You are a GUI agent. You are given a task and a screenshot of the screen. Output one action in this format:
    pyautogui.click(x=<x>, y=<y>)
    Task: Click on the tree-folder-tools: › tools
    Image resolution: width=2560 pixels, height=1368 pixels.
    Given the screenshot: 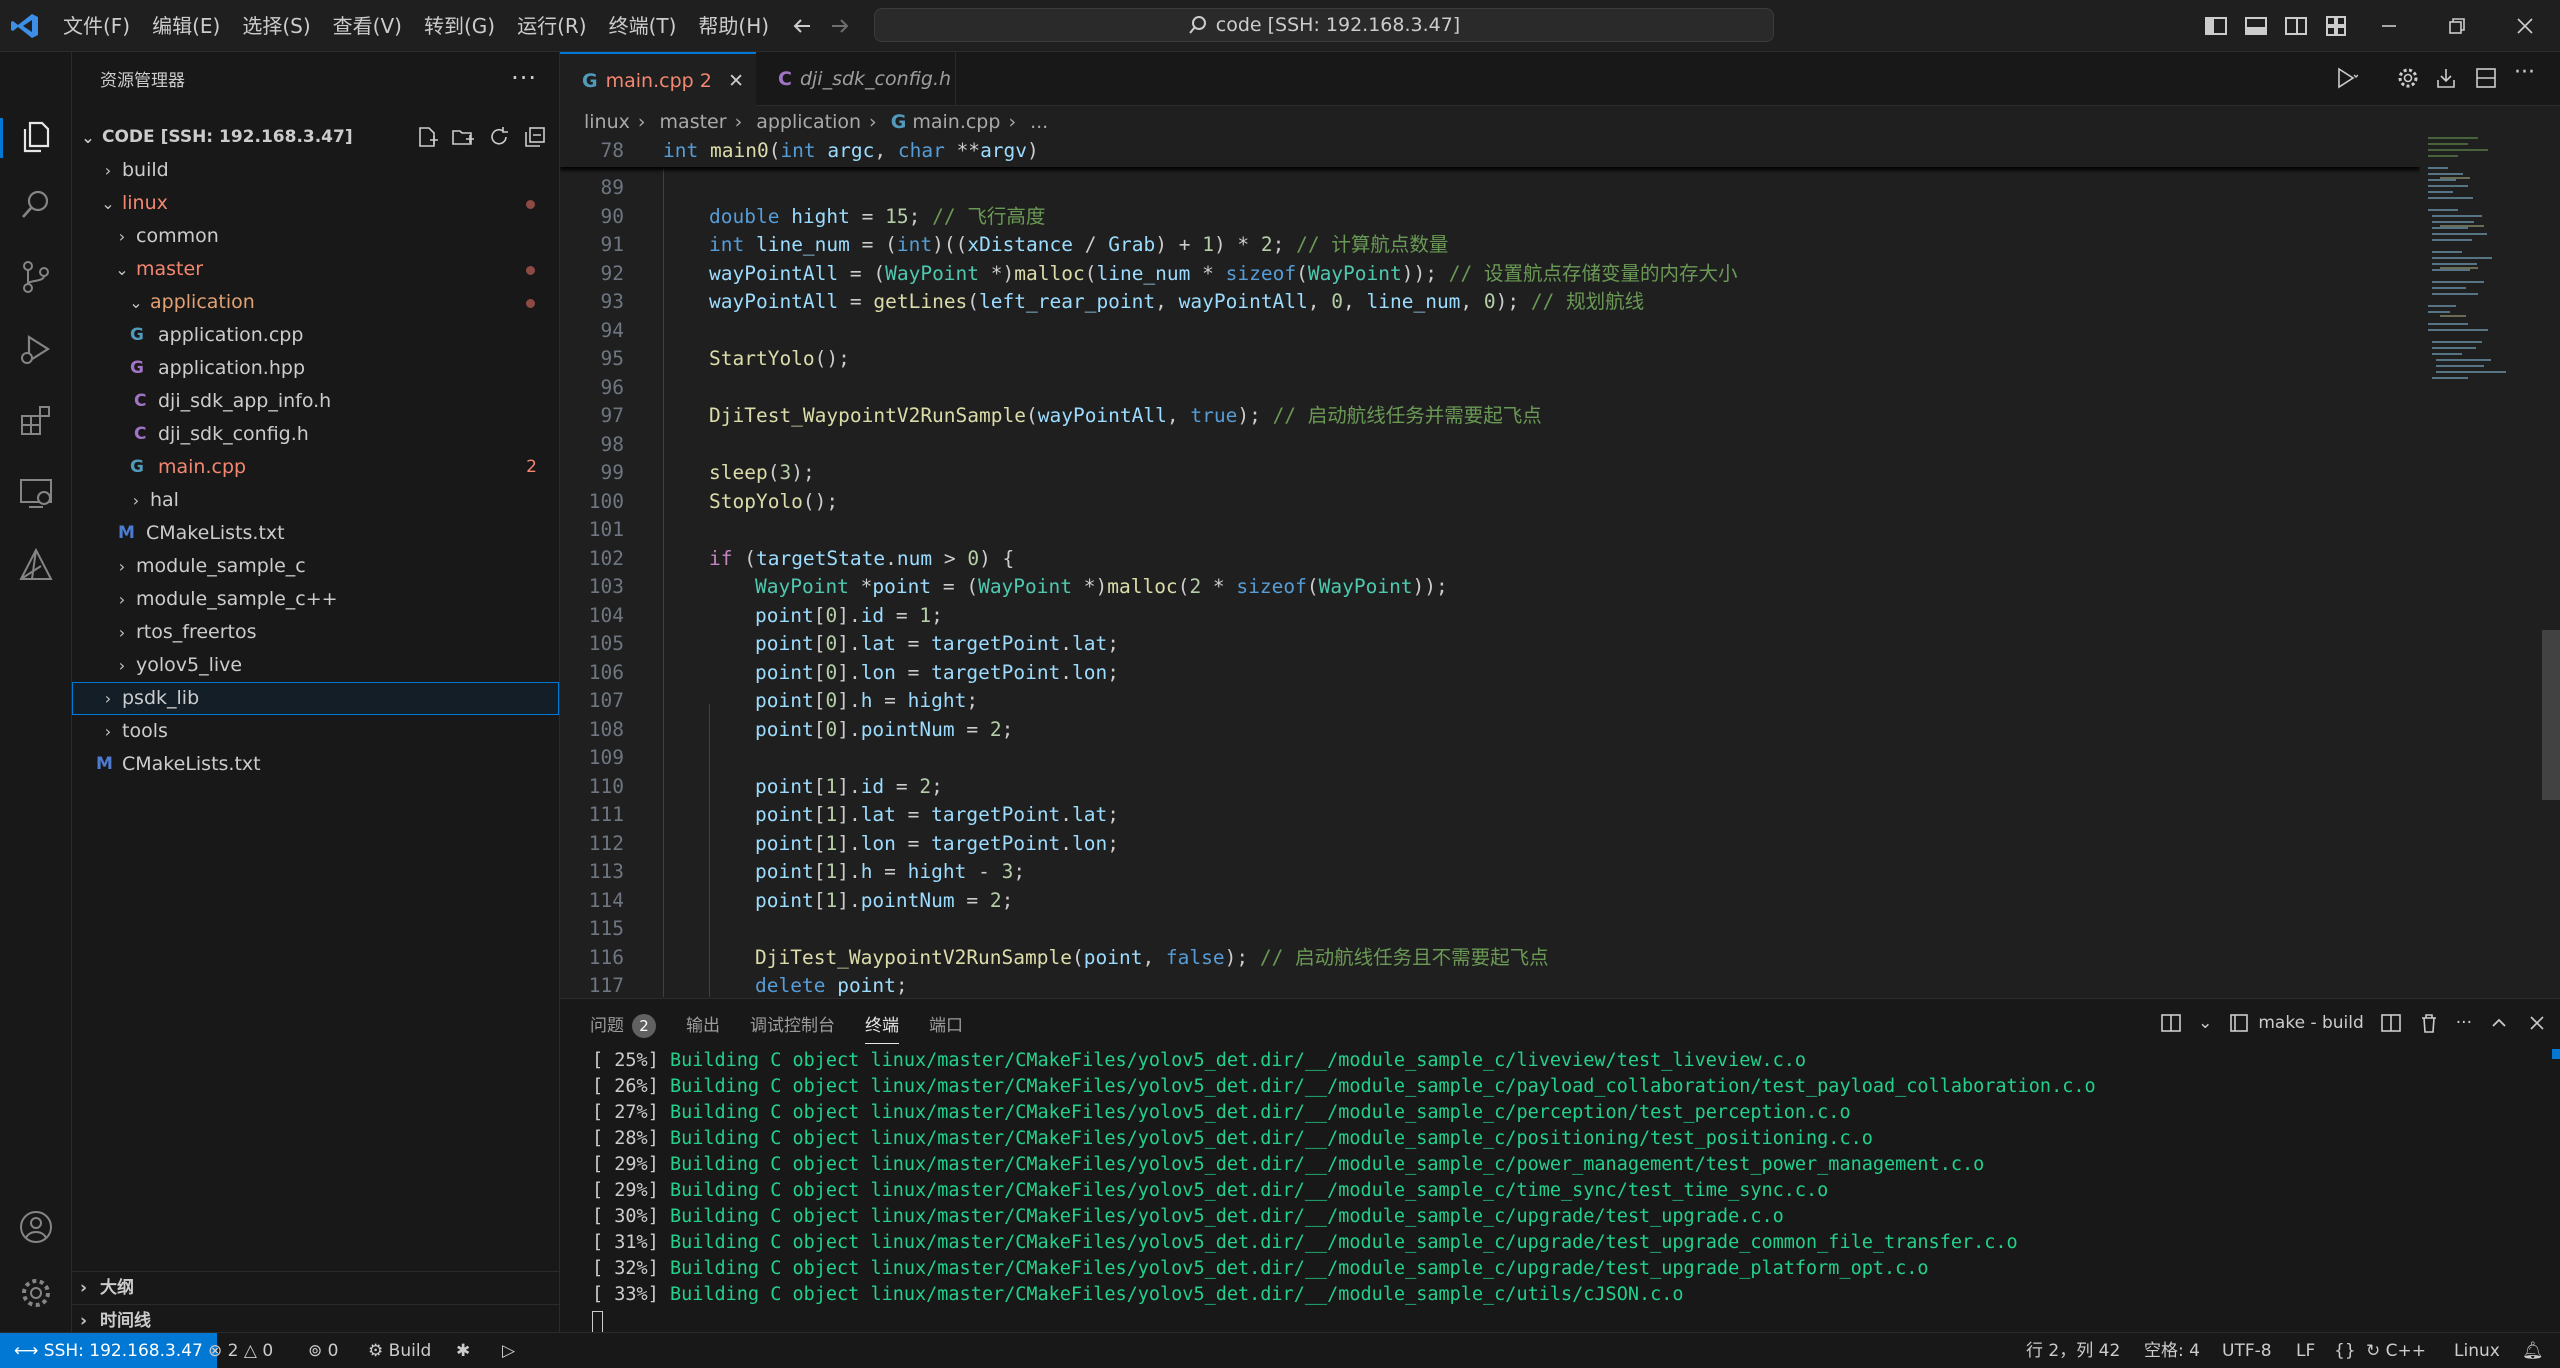 What is the action you would take?
    pyautogui.click(x=315, y=731)
    